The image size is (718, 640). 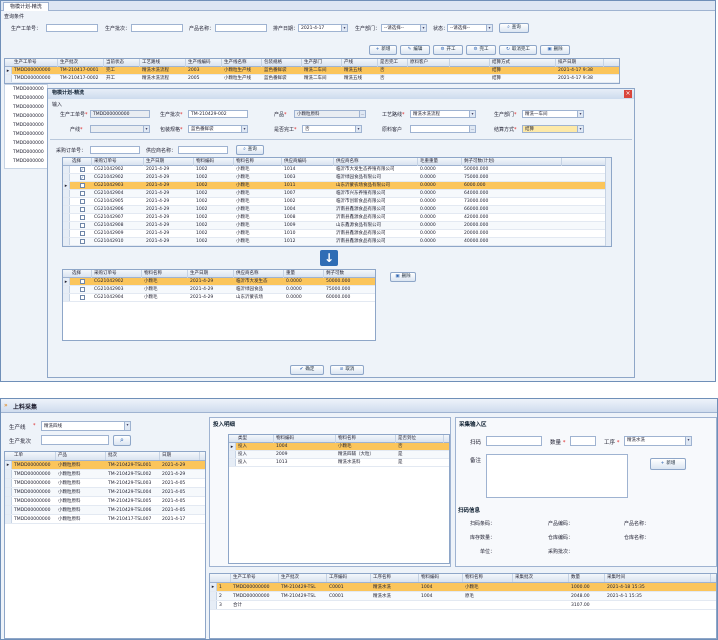 What do you see at coordinates (180, 456) in the screenshot?
I see `column-header: 日期` at bounding box center [180, 456].